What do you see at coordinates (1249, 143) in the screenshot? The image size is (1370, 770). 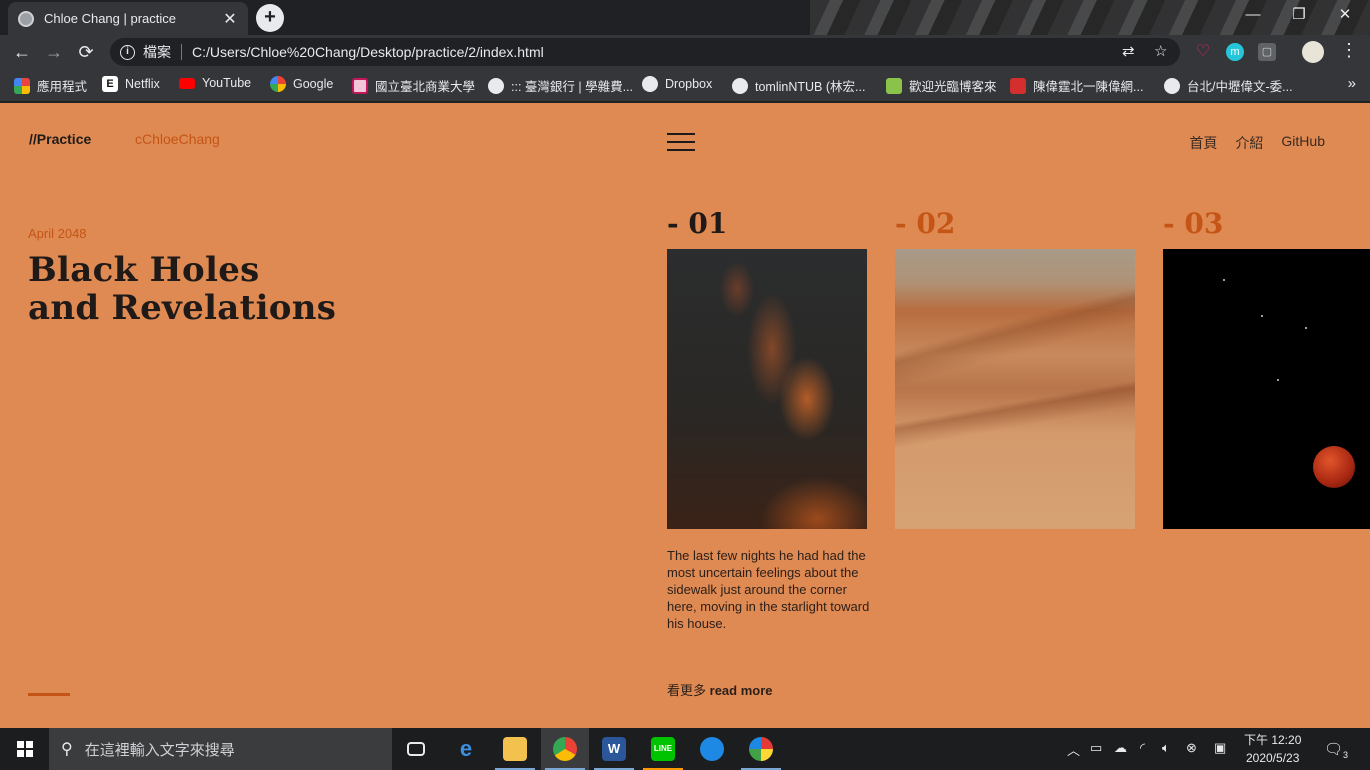 I see `nav-link-about: 介紹` at bounding box center [1249, 143].